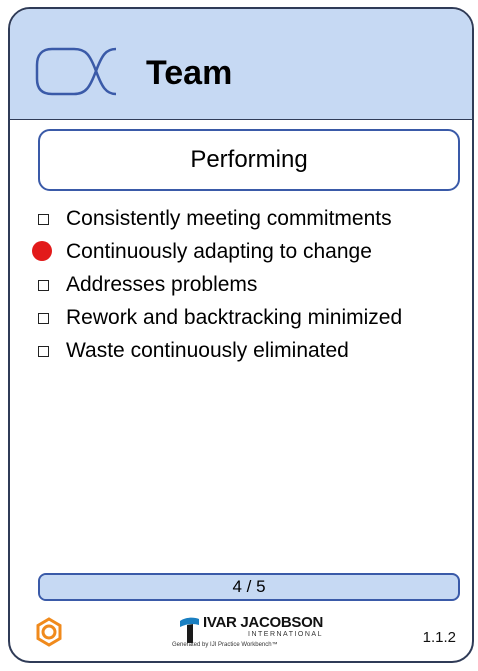 The image size is (478, 671). I want to click on progress-label: 4 / 5, so click(249, 586).